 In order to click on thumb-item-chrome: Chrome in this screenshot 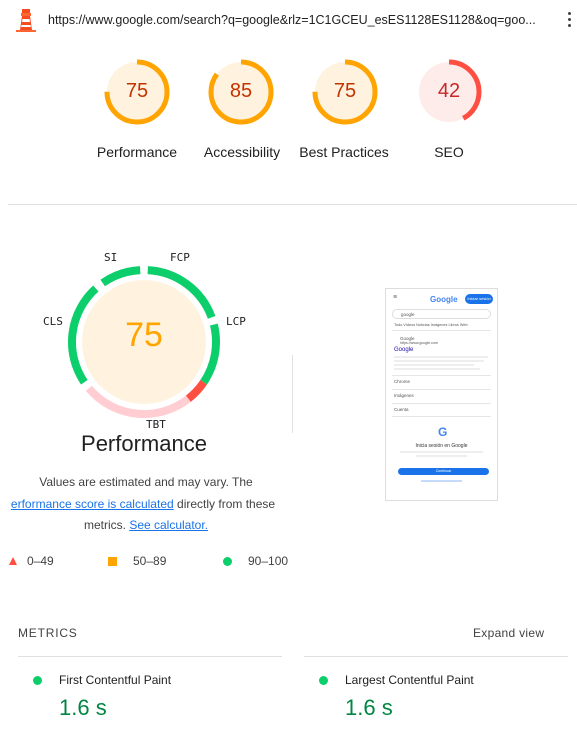, I will do `click(402, 381)`.